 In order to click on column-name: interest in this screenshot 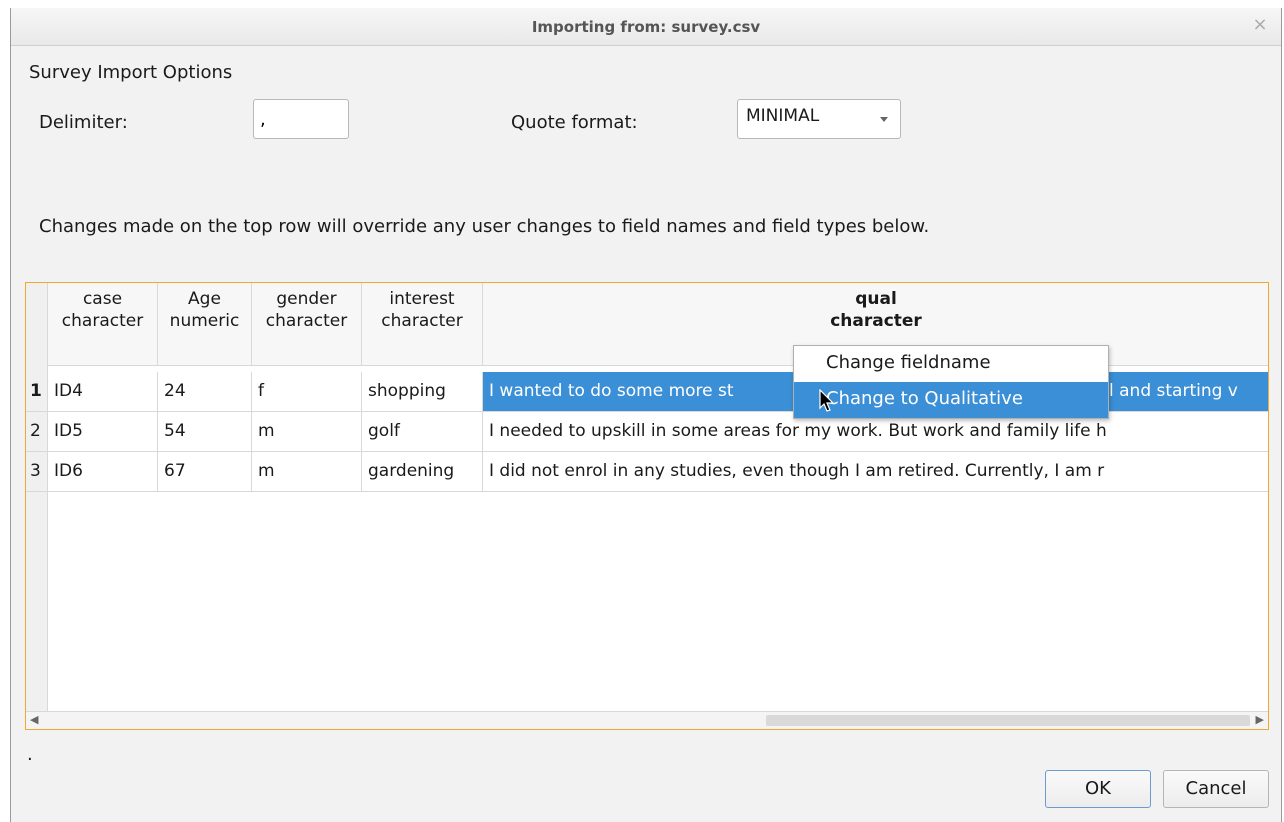, I will do `click(422, 299)`.